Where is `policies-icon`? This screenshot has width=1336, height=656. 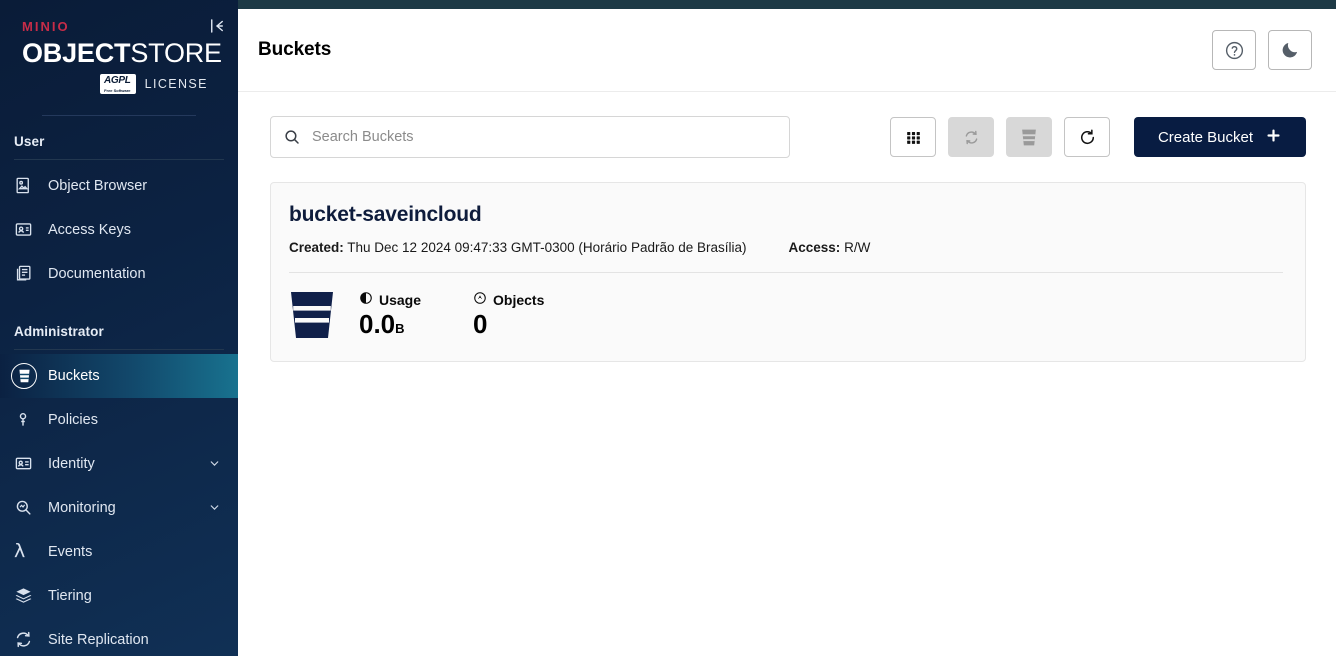 policies-icon is located at coordinates (31, 420).